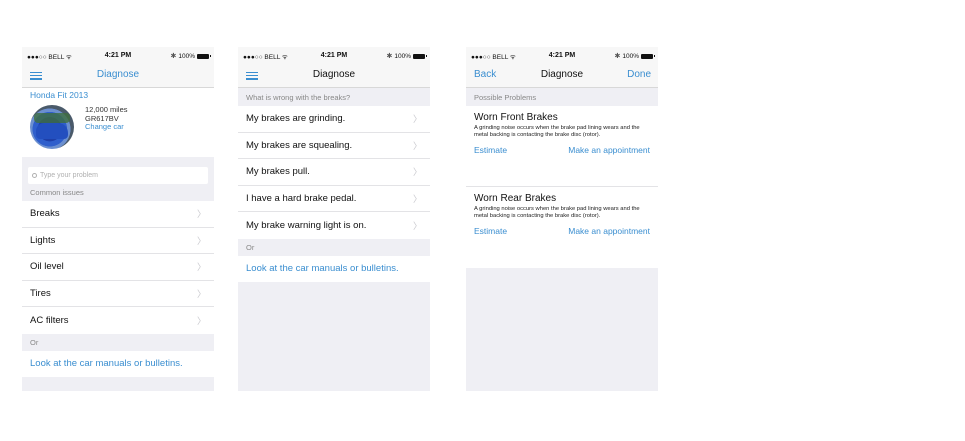  I want to click on list-item-warning-light: My brake warning light is on. 〉, so click(334, 225).